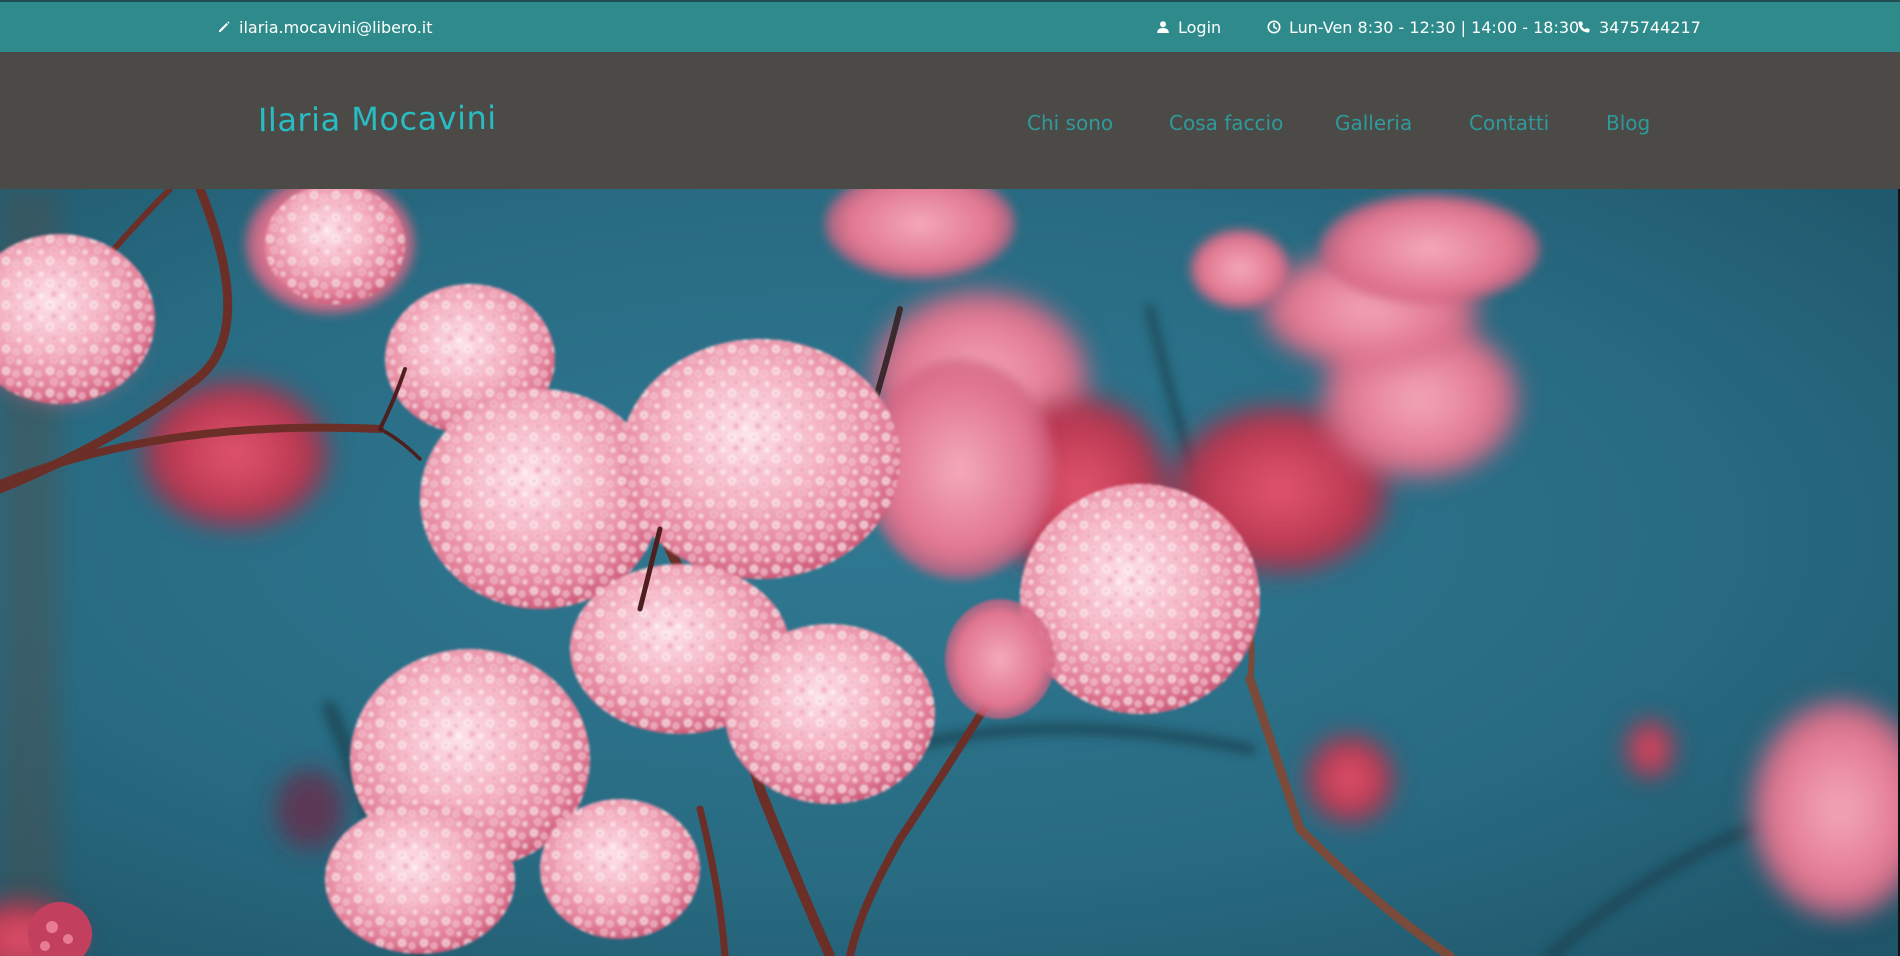 Image resolution: width=1900 pixels, height=956 pixels. Describe the element at coordinates (1628, 123) in the screenshot. I see `nav-blog: Blog` at that location.